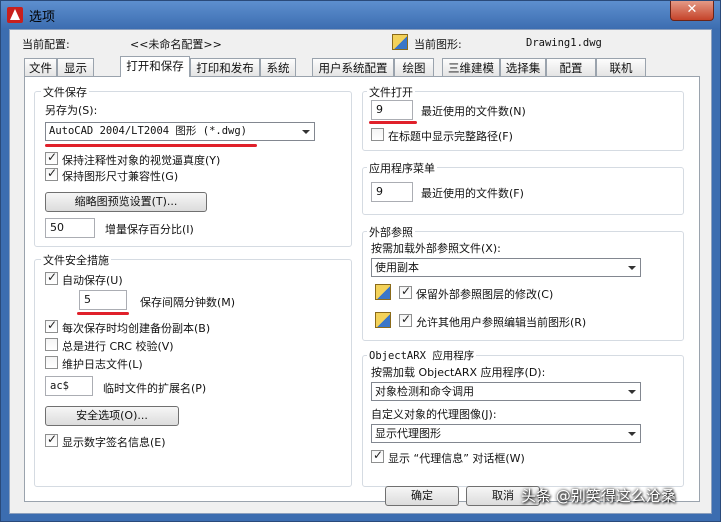 The height and width of the screenshot is (522, 721). I want to click on keep-size-compat-checkbox, so click(51, 173).